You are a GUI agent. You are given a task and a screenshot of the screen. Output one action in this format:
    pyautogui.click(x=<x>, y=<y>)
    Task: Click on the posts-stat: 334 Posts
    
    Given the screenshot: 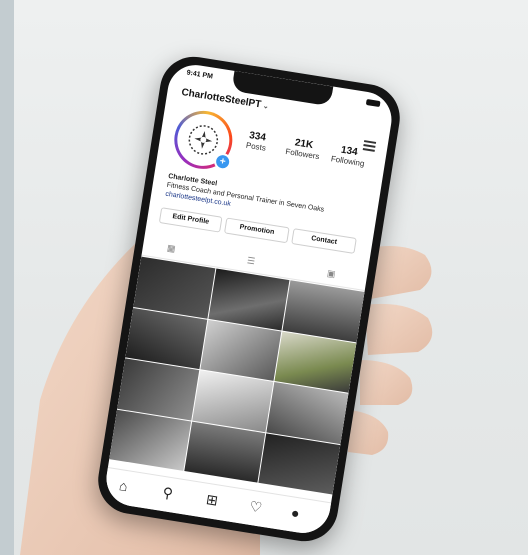 What is the action you would take?
    pyautogui.click(x=256, y=141)
    